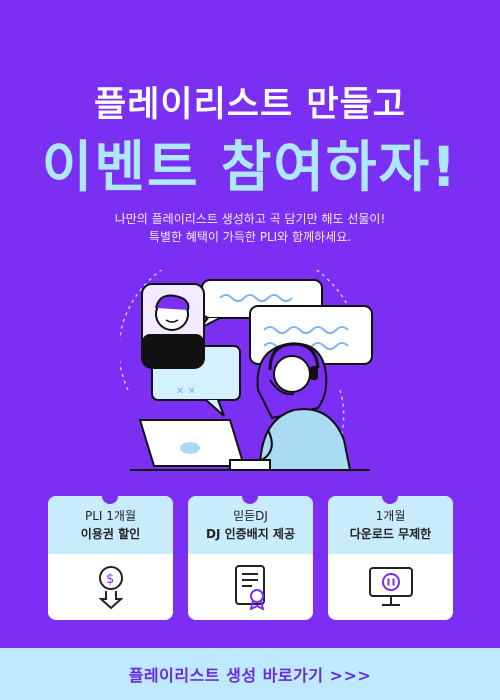  I want to click on description-line-1: 나만의 플레이리스트 생성하고 곡 담기만 해도 선물이!, so click(250, 219).